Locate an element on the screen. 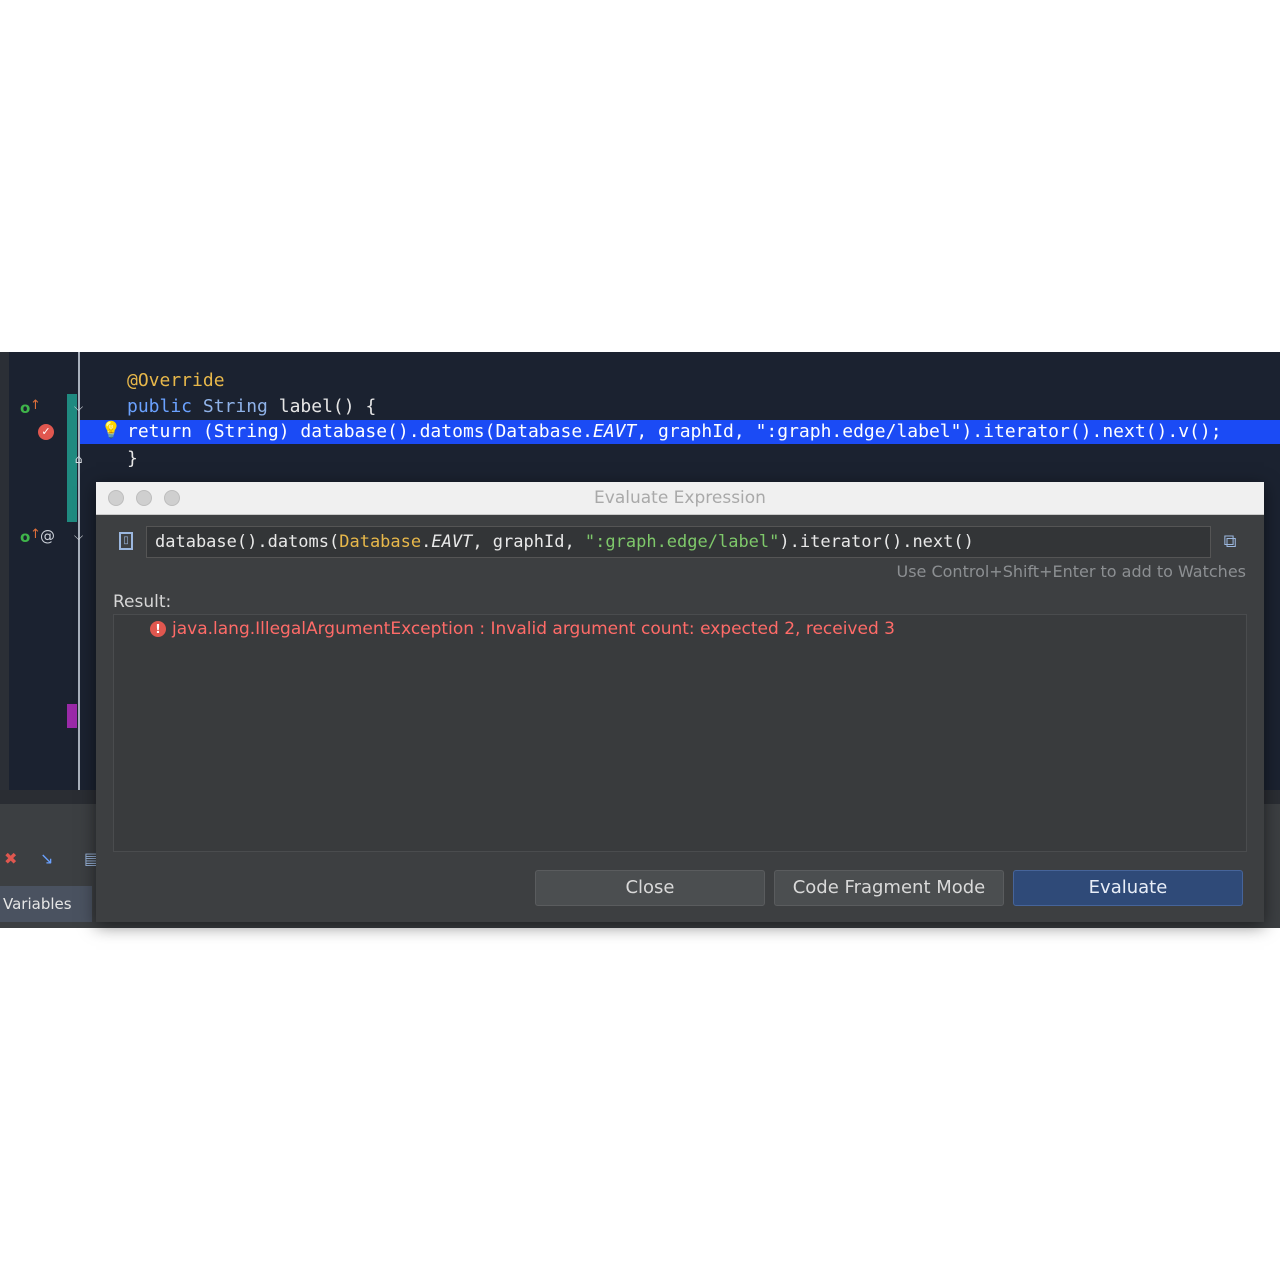  return-field: EAVT is located at coordinates (615, 431).